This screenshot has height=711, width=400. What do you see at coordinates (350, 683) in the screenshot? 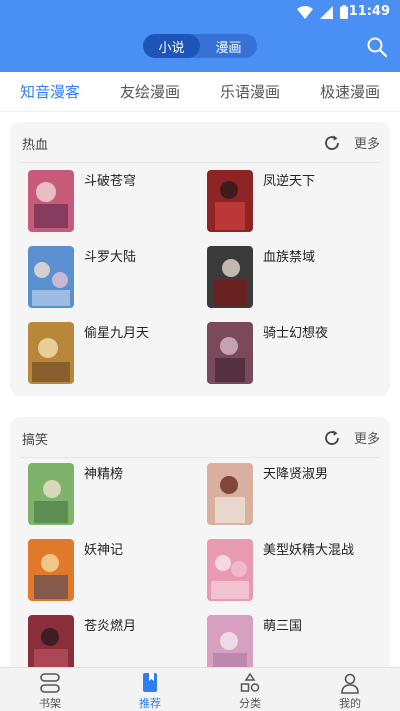
I see `profile-icon` at bounding box center [350, 683].